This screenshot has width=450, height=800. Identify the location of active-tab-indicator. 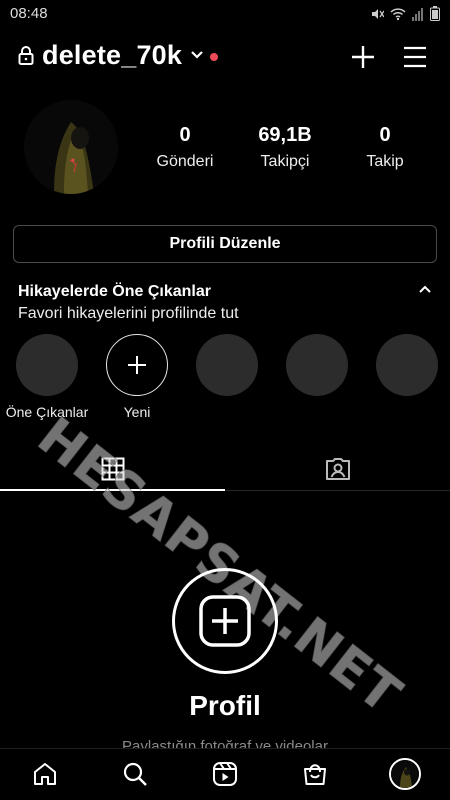
(112, 490).